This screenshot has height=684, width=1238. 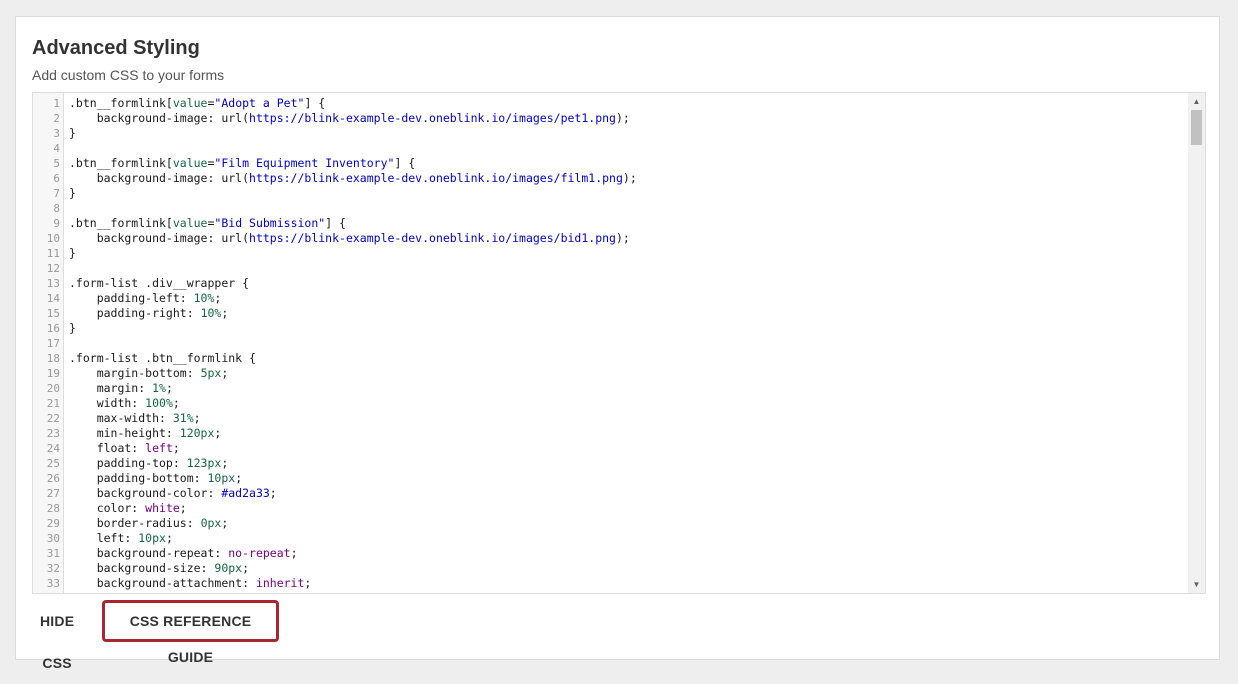 I want to click on code-line: 11}, so click(x=610, y=253).